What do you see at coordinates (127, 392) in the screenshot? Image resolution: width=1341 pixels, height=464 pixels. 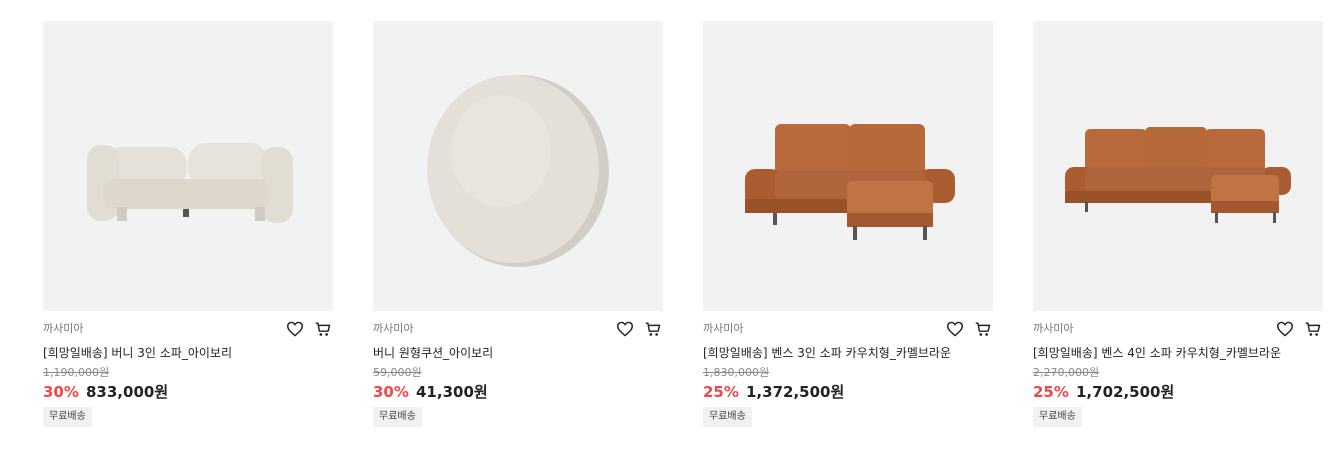 I see `sale-price: 833,000원` at bounding box center [127, 392].